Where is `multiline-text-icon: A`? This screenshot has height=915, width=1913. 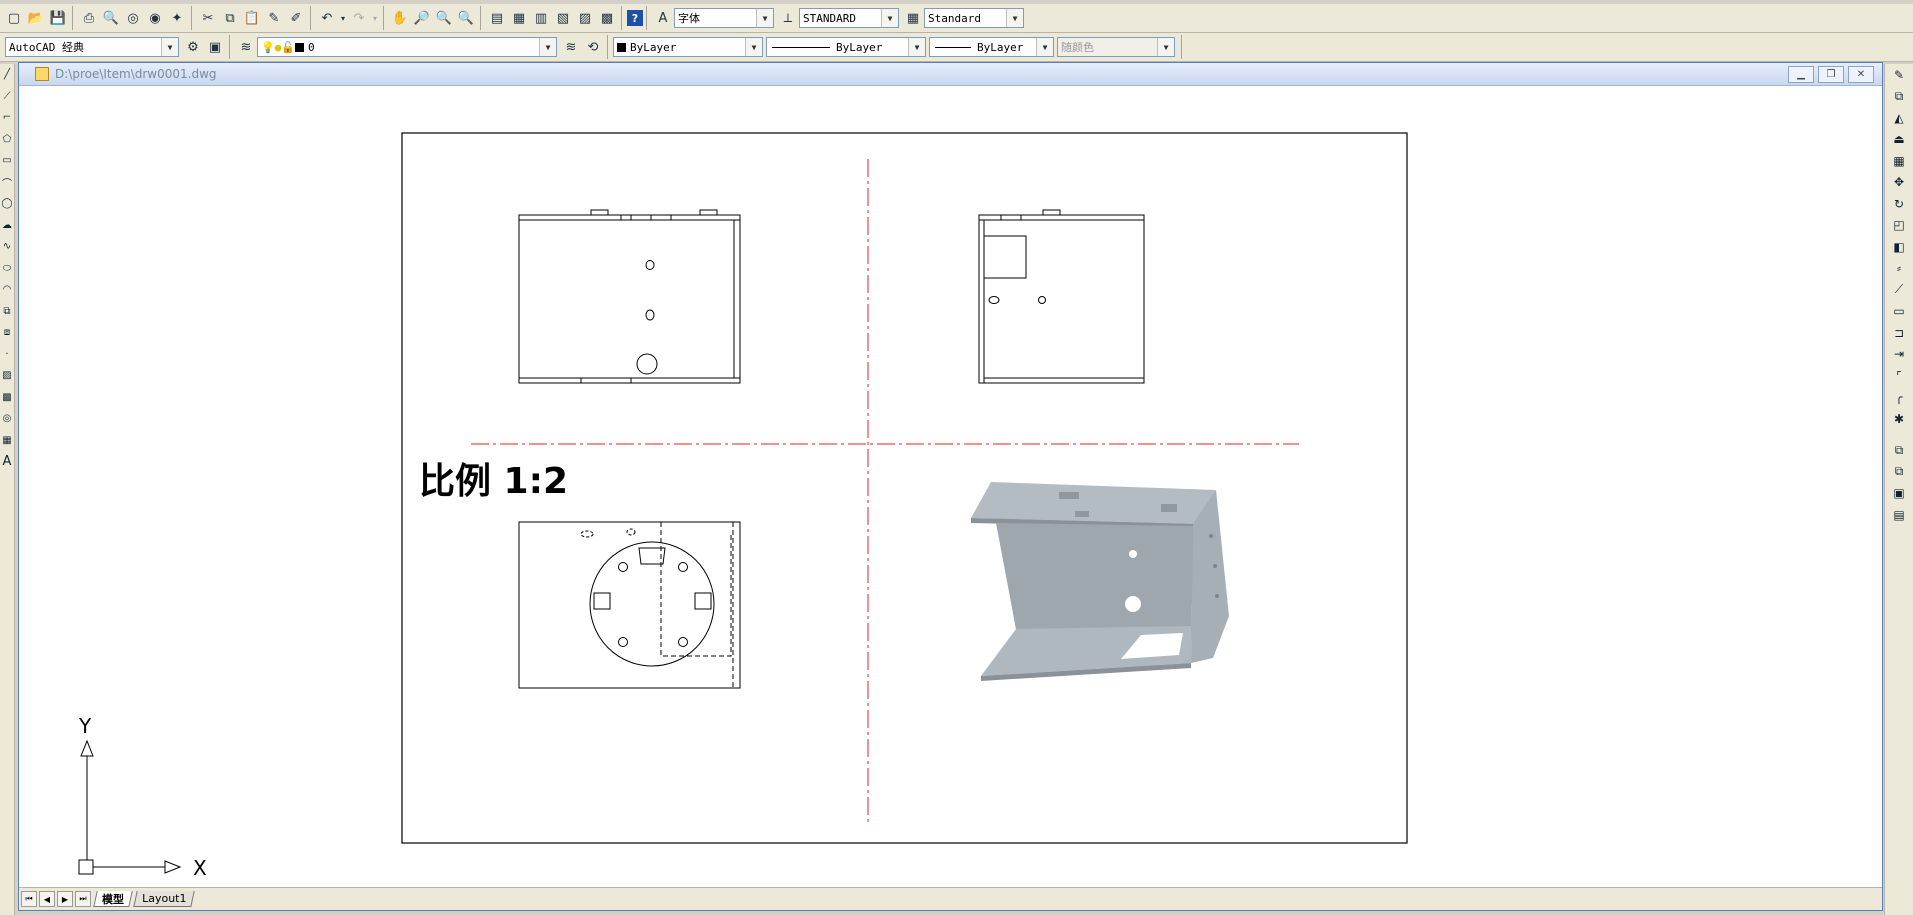
multiline-text-icon: A is located at coordinates (7, 462).